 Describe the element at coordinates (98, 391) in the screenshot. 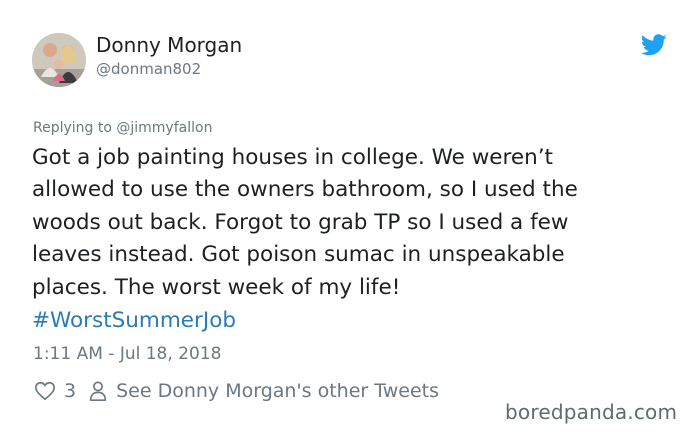

I see `person-icon` at that location.